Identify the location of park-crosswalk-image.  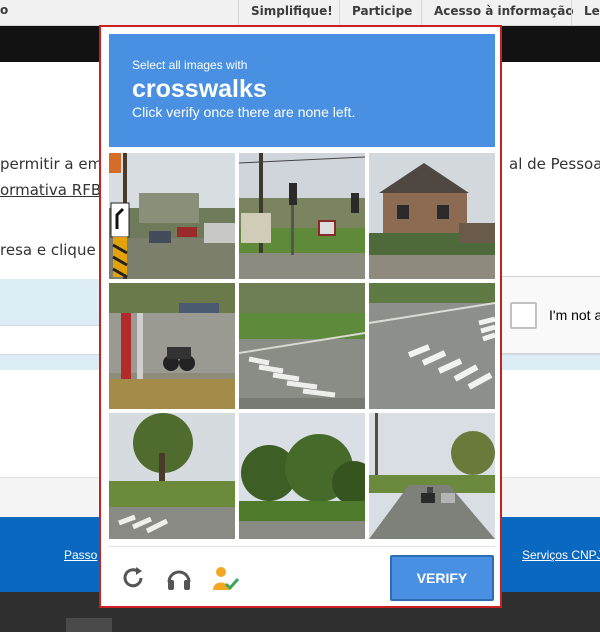
(172, 476).